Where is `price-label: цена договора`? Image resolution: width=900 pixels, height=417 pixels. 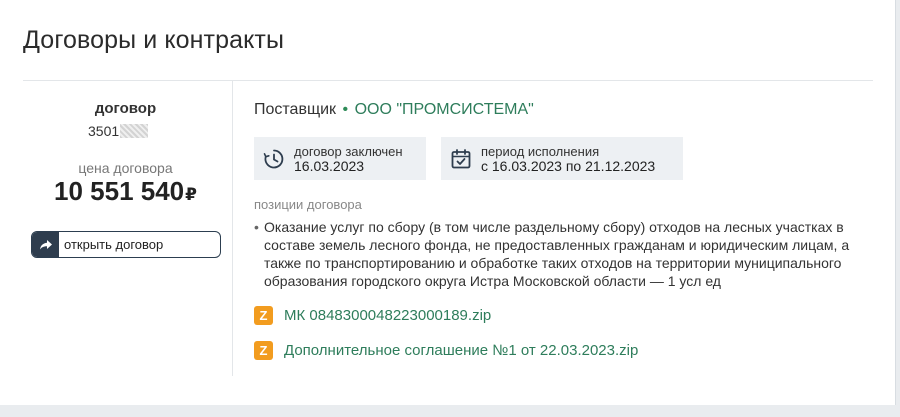
price-label: цена договора is located at coordinates (125, 168).